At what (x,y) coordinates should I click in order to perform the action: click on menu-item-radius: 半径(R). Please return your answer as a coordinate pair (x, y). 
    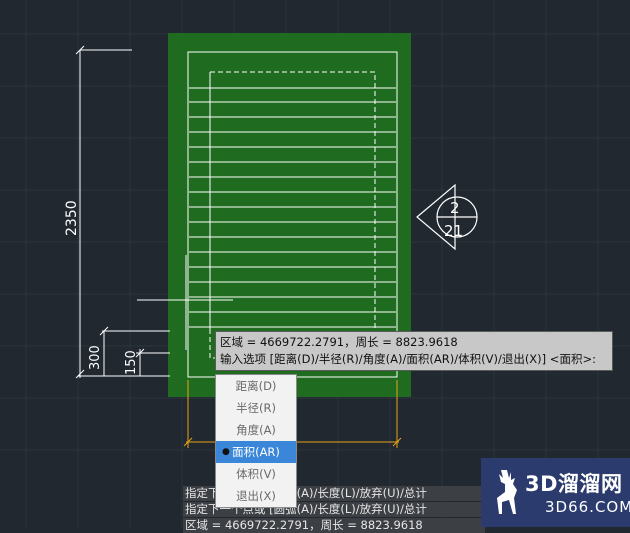
    Looking at the image, I should click on (256, 408).